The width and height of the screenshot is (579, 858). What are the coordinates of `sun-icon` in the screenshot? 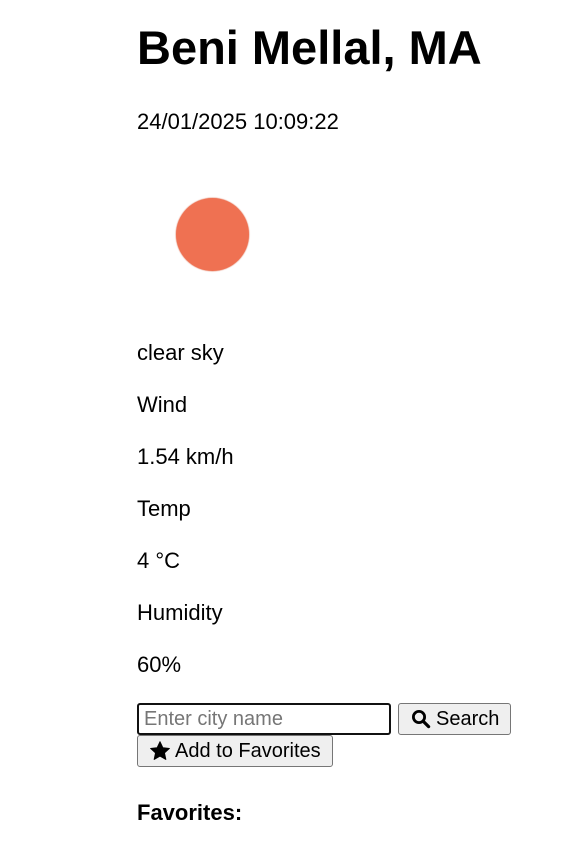 It's located at (212, 234).